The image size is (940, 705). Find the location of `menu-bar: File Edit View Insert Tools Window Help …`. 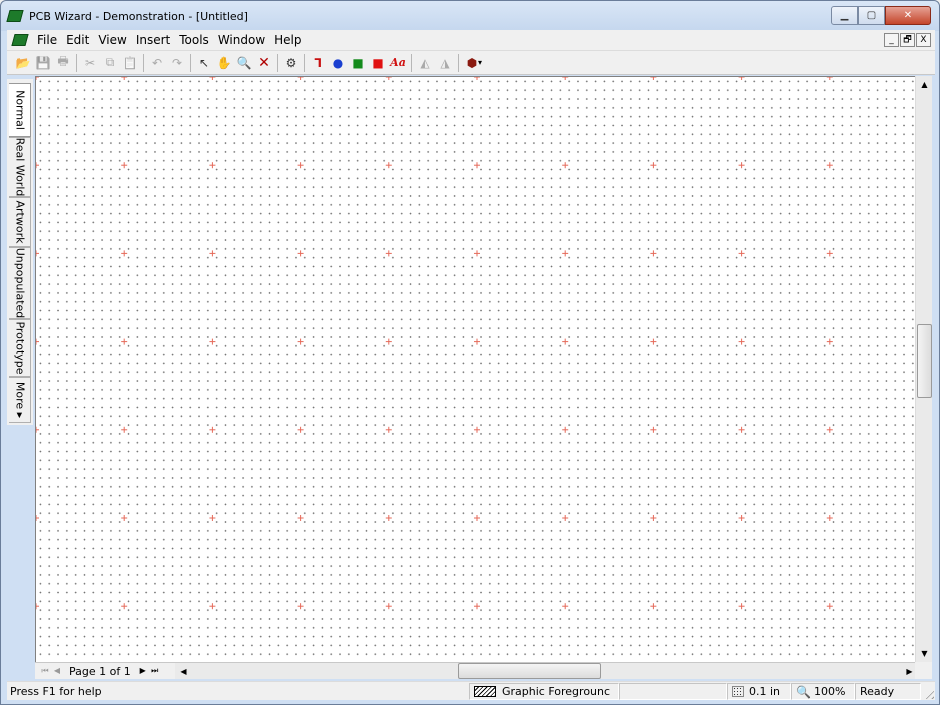

menu-bar: File Edit View Insert Tools Window Help … is located at coordinates (471, 40).